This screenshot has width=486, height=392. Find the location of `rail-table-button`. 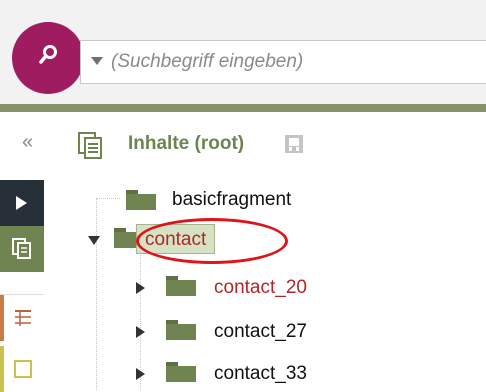

rail-table-button is located at coordinates (22, 317).